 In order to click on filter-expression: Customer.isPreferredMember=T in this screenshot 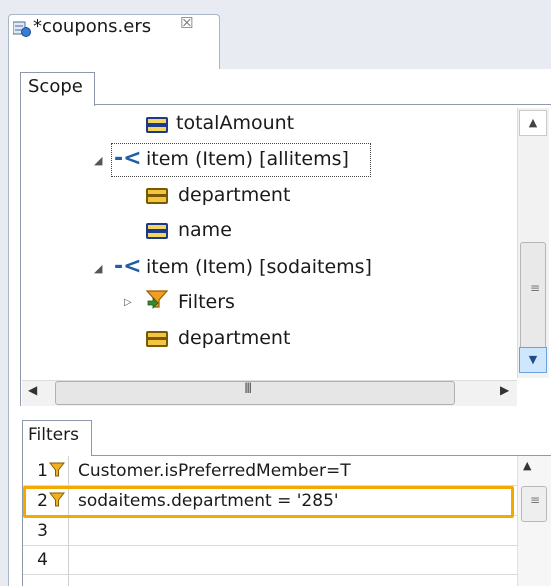, I will do `click(214, 471)`.